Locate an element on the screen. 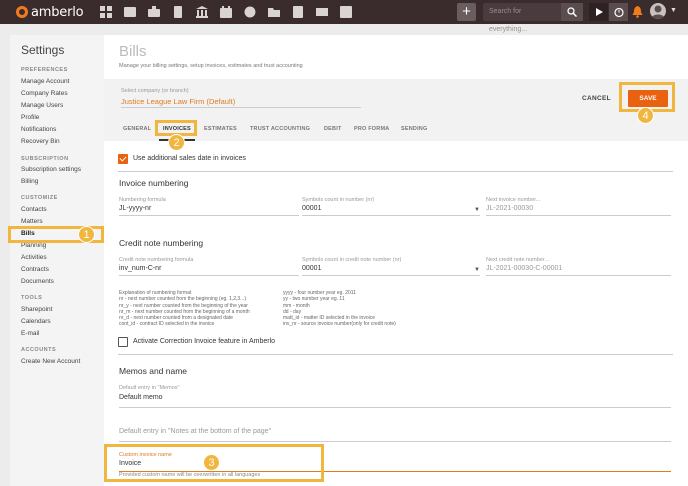 This screenshot has height=486, width=688. dashboard-icon is located at coordinates (106, 12).